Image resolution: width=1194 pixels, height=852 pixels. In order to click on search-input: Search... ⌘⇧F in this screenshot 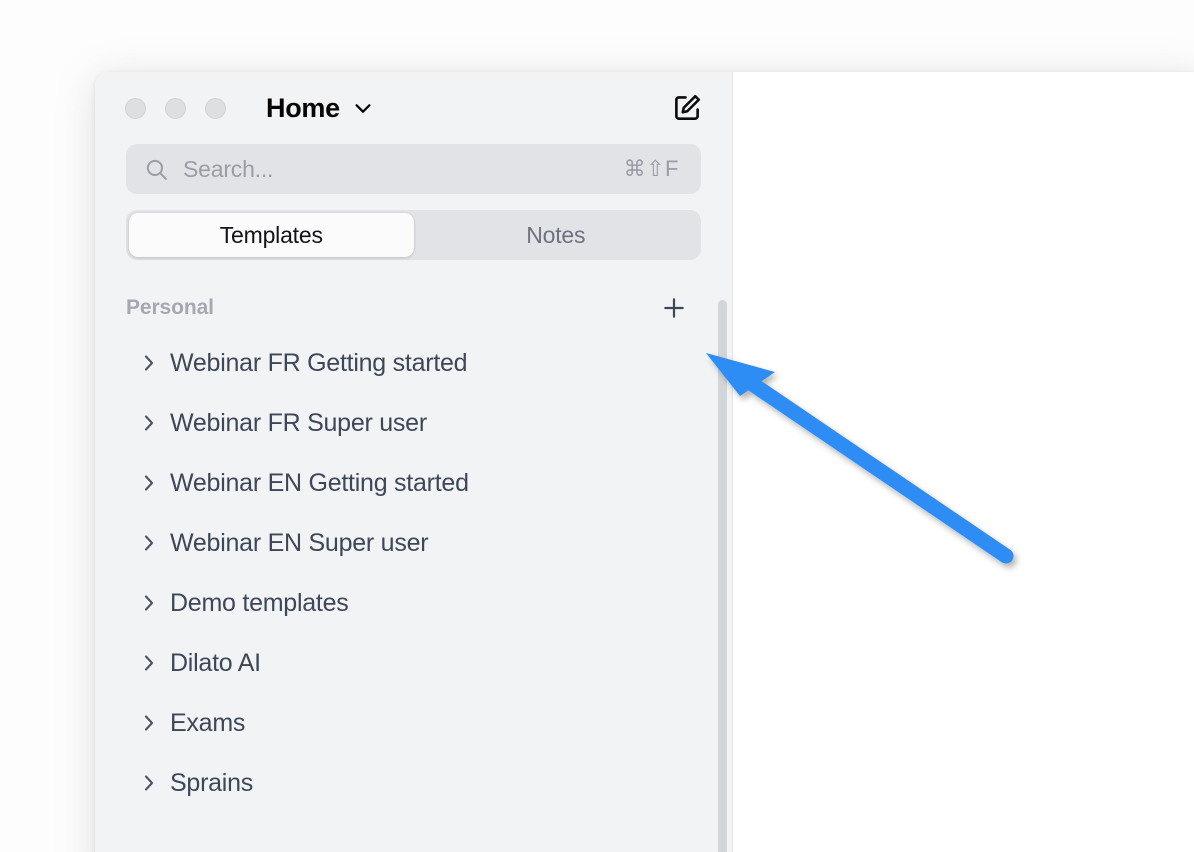, I will do `click(413, 169)`.